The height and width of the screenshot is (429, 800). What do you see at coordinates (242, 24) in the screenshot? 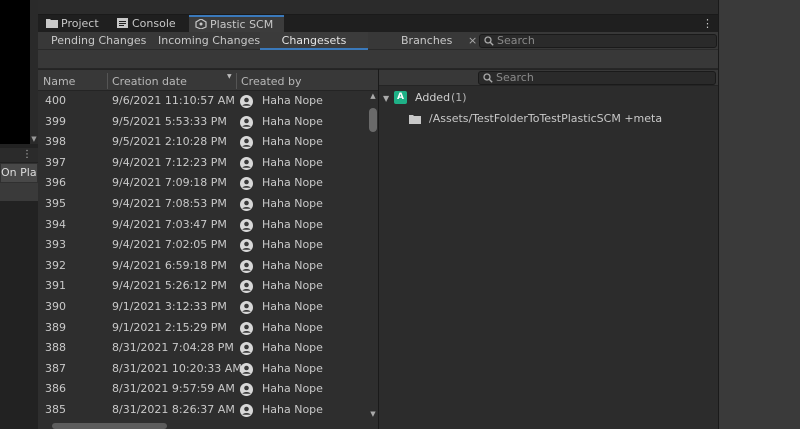
I see `tab-plastic-scm-label: Plastic SCM` at bounding box center [242, 24].